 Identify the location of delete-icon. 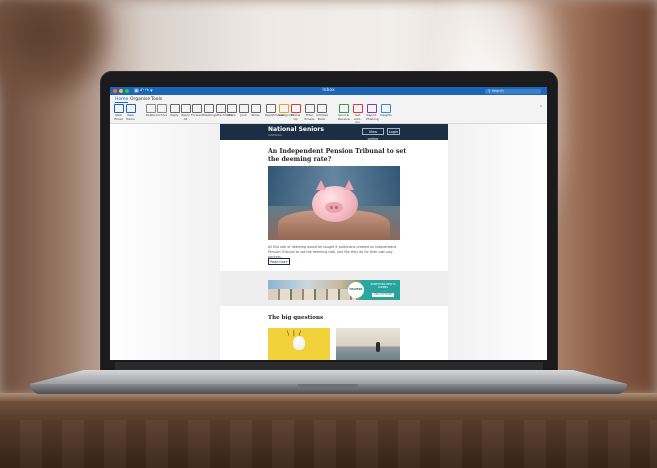
(150, 108).